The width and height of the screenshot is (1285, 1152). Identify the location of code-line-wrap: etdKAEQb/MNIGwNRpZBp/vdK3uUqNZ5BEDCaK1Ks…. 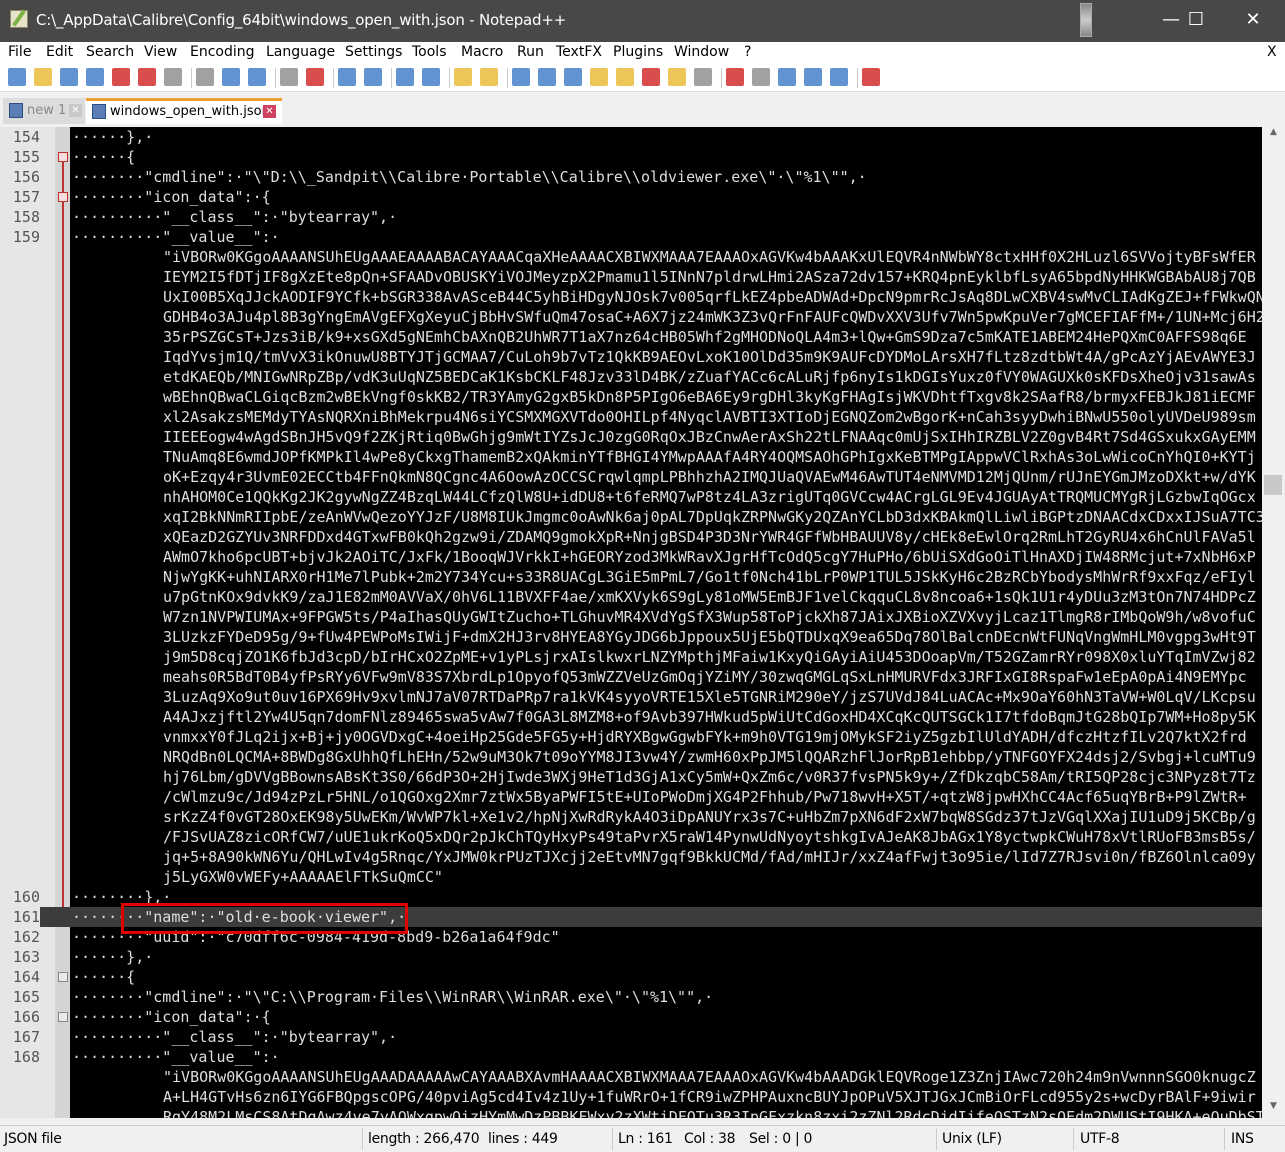
(631, 377).